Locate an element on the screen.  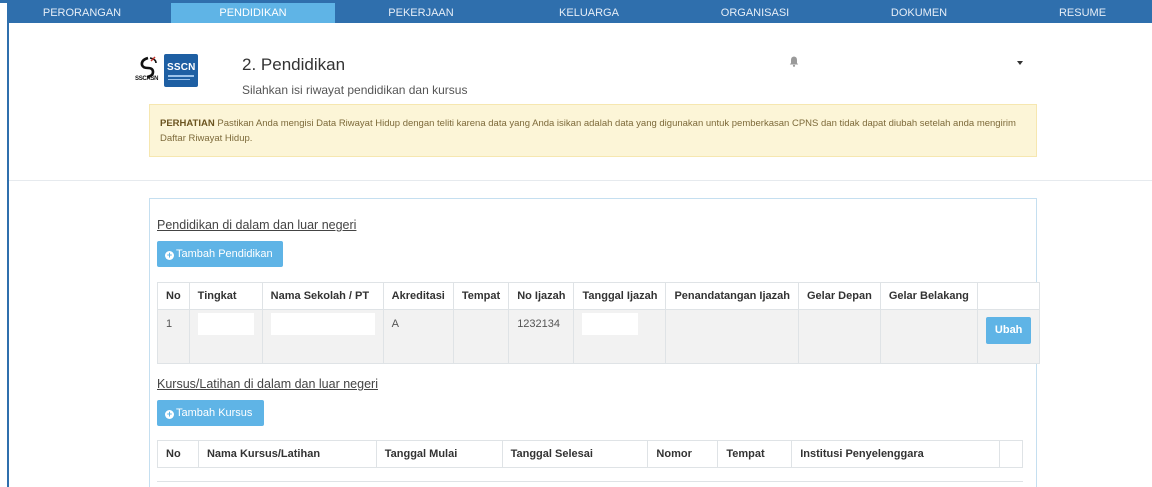
bell-icon is located at coordinates (794, 63).